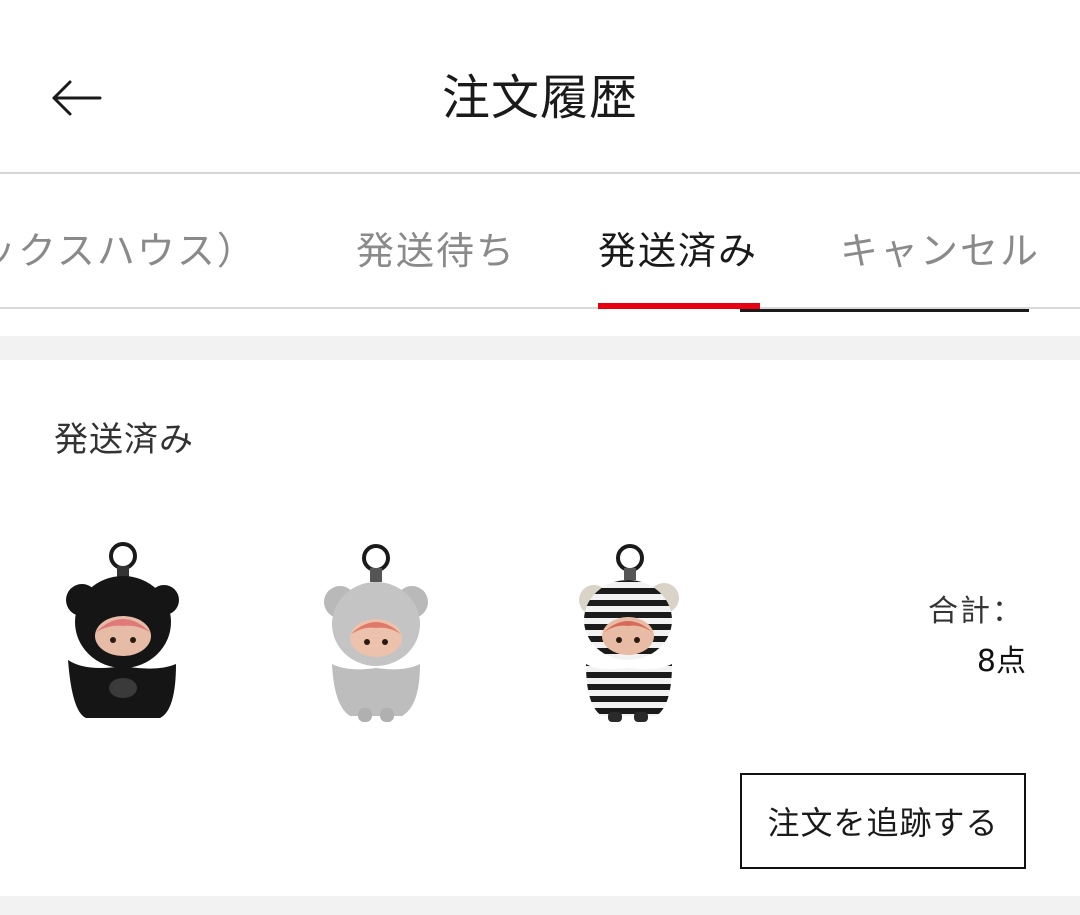 This screenshot has height=915, width=1080. Describe the element at coordinates (540, 905) in the screenshot. I see `section-separator-bottom` at that location.